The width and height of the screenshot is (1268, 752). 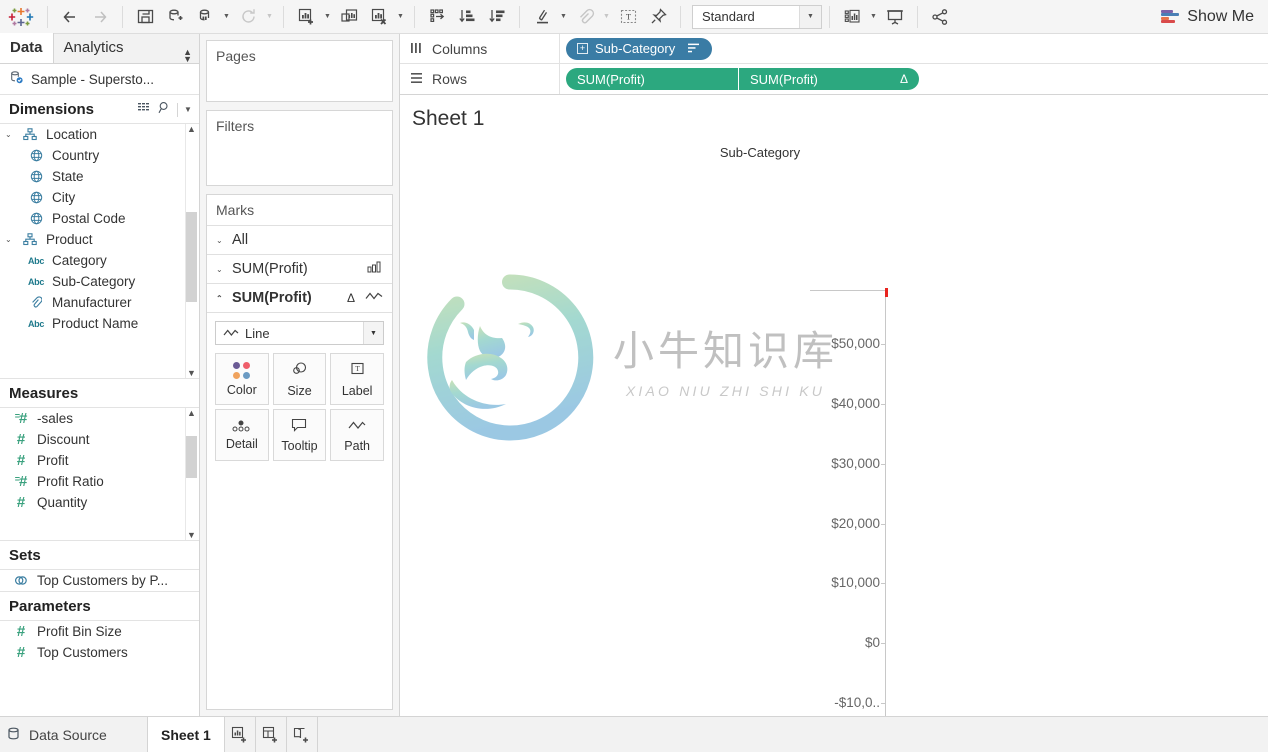 I want to click on rows-shelf-label: Rows, so click(x=480, y=79).